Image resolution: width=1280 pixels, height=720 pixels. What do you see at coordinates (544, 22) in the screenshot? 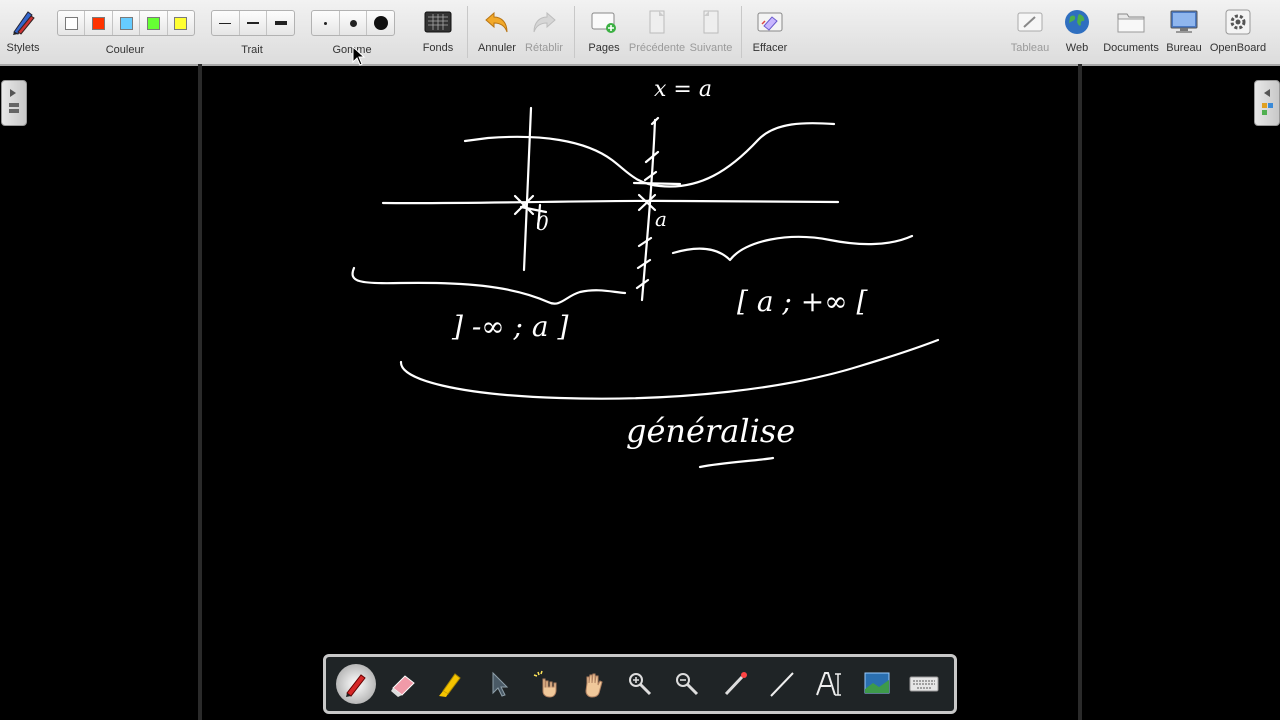
I see `redo-icon` at bounding box center [544, 22].